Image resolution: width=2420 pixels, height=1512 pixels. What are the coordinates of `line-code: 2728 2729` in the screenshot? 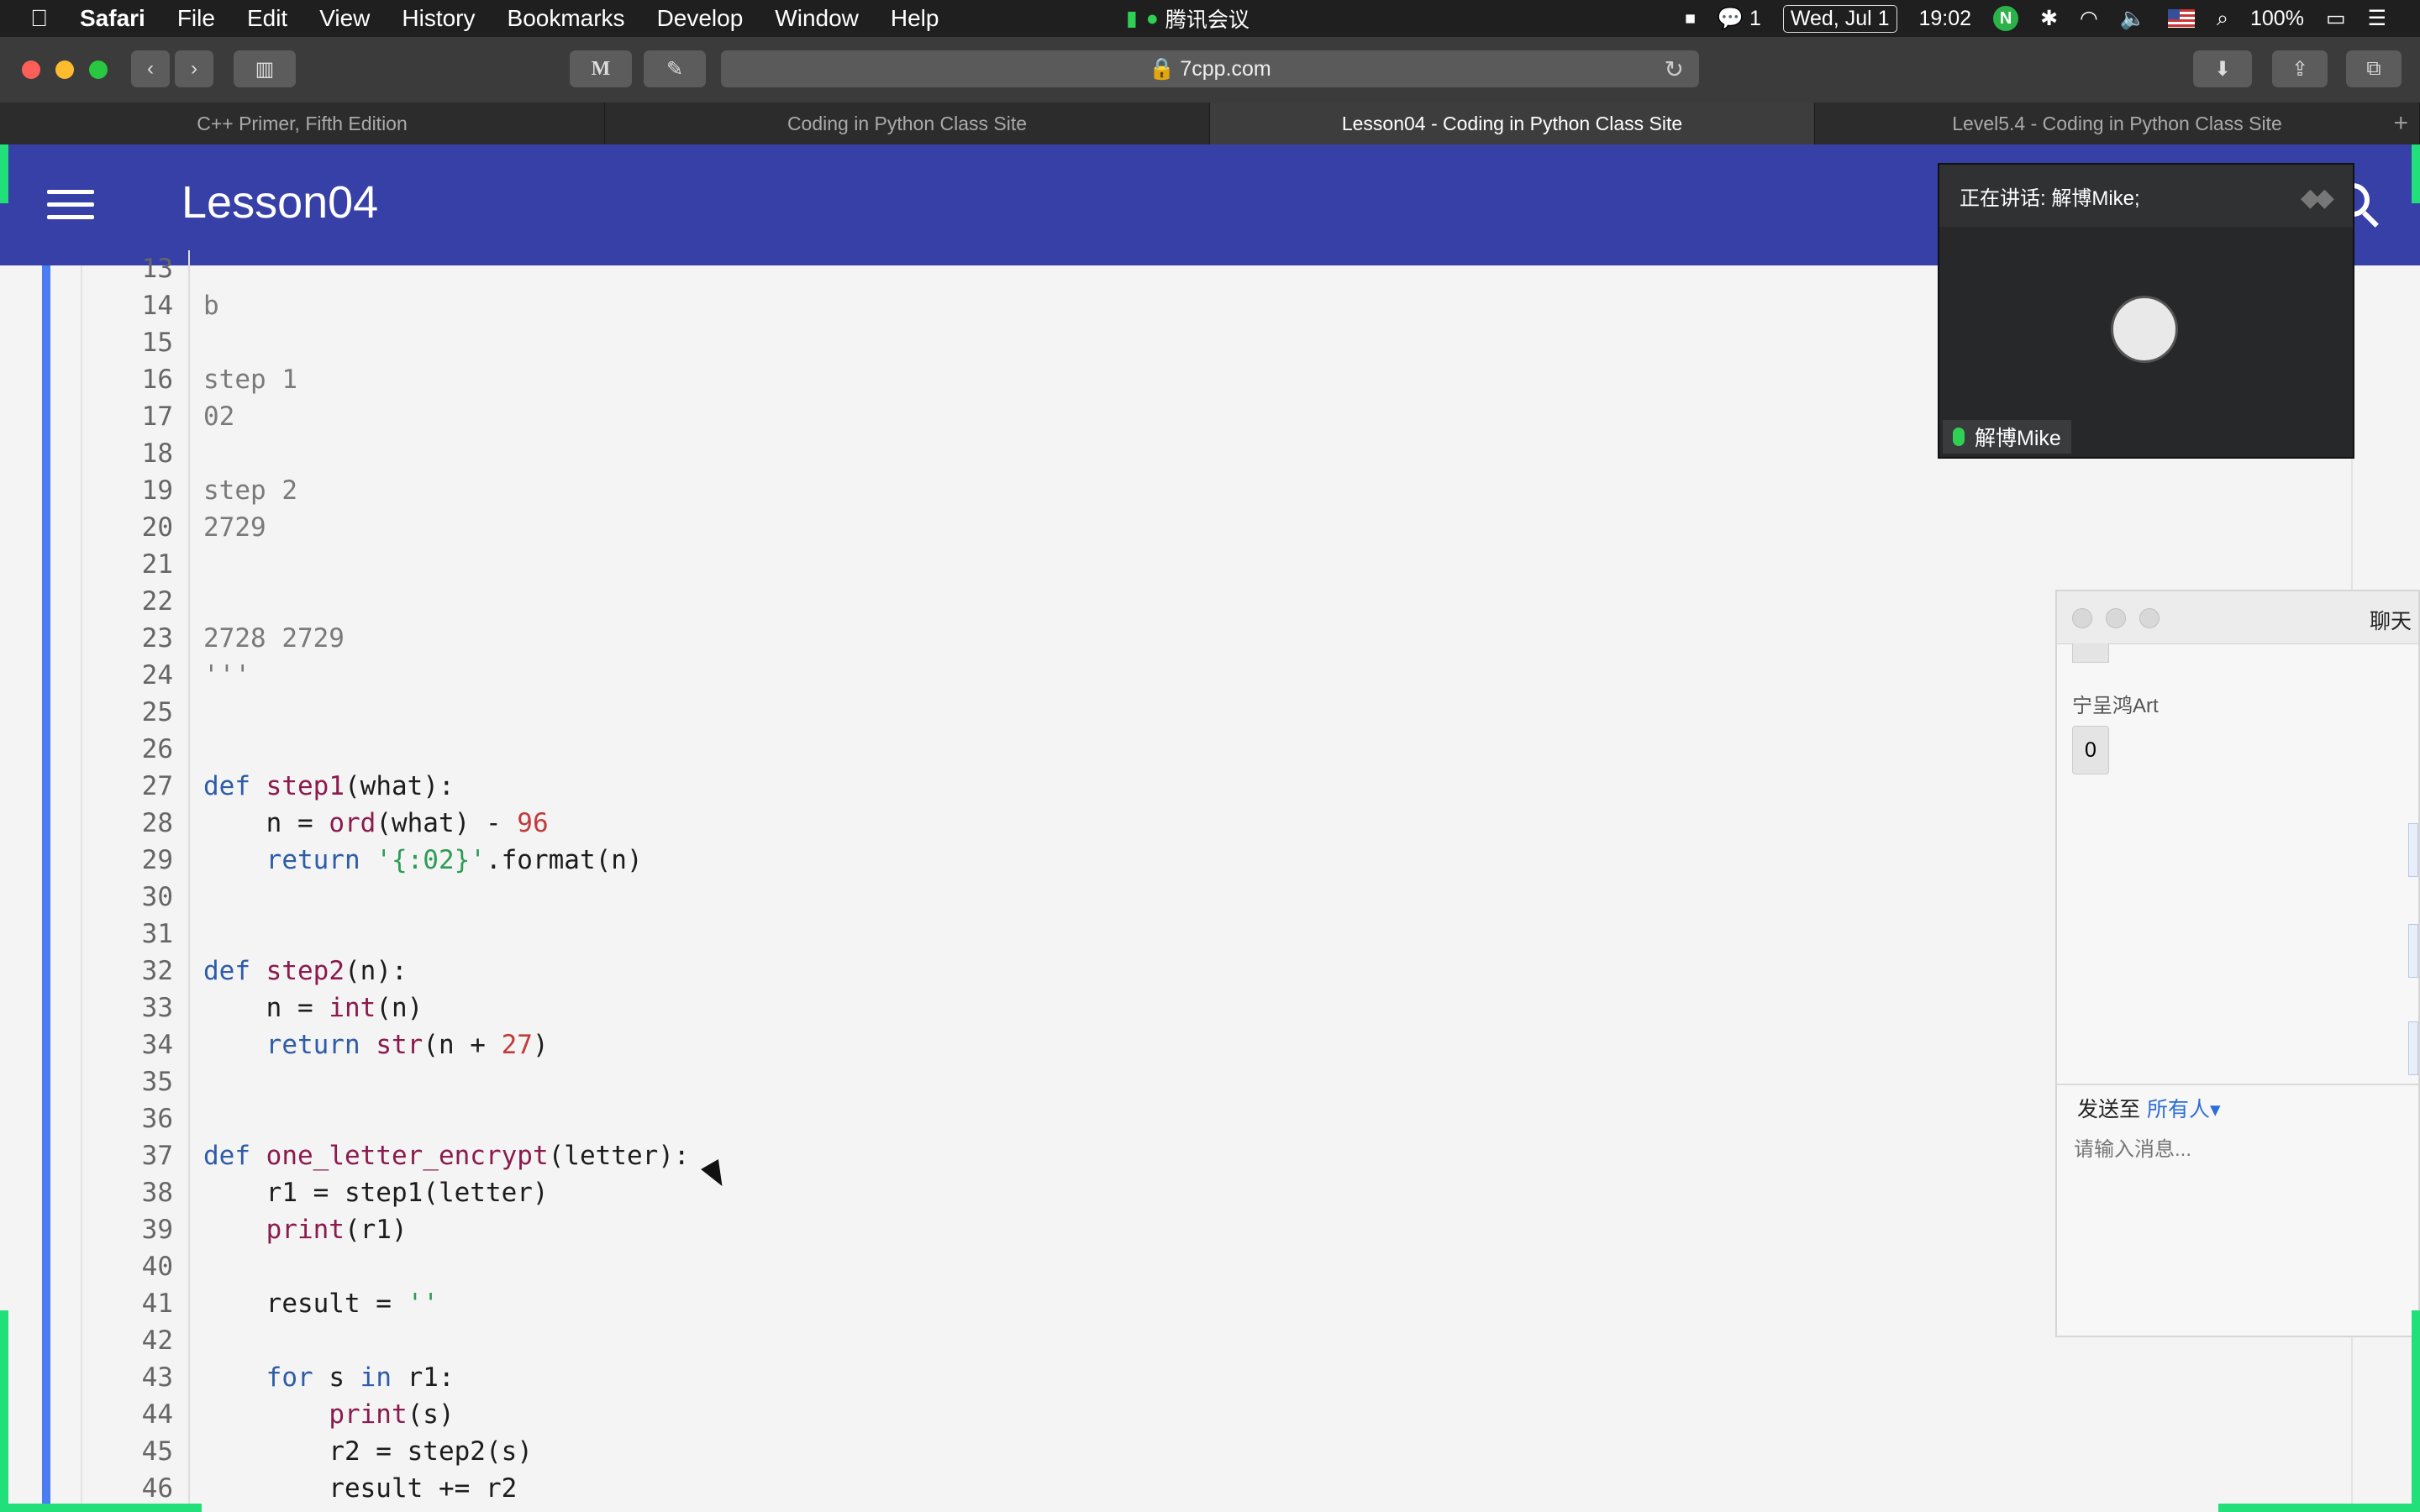 It's located at (274, 638).